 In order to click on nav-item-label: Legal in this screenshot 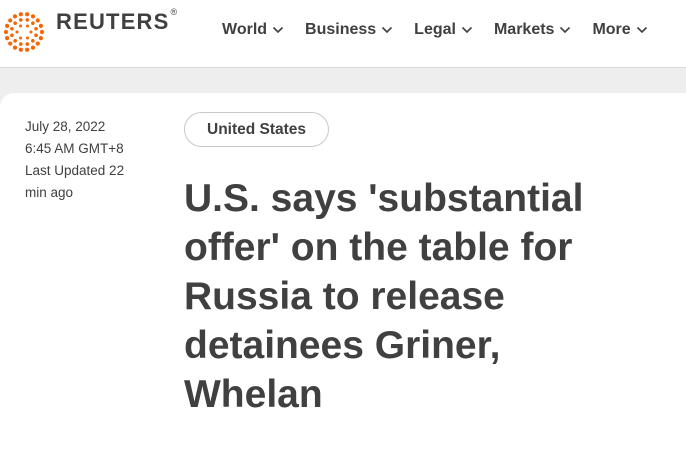, I will do `click(435, 29)`.